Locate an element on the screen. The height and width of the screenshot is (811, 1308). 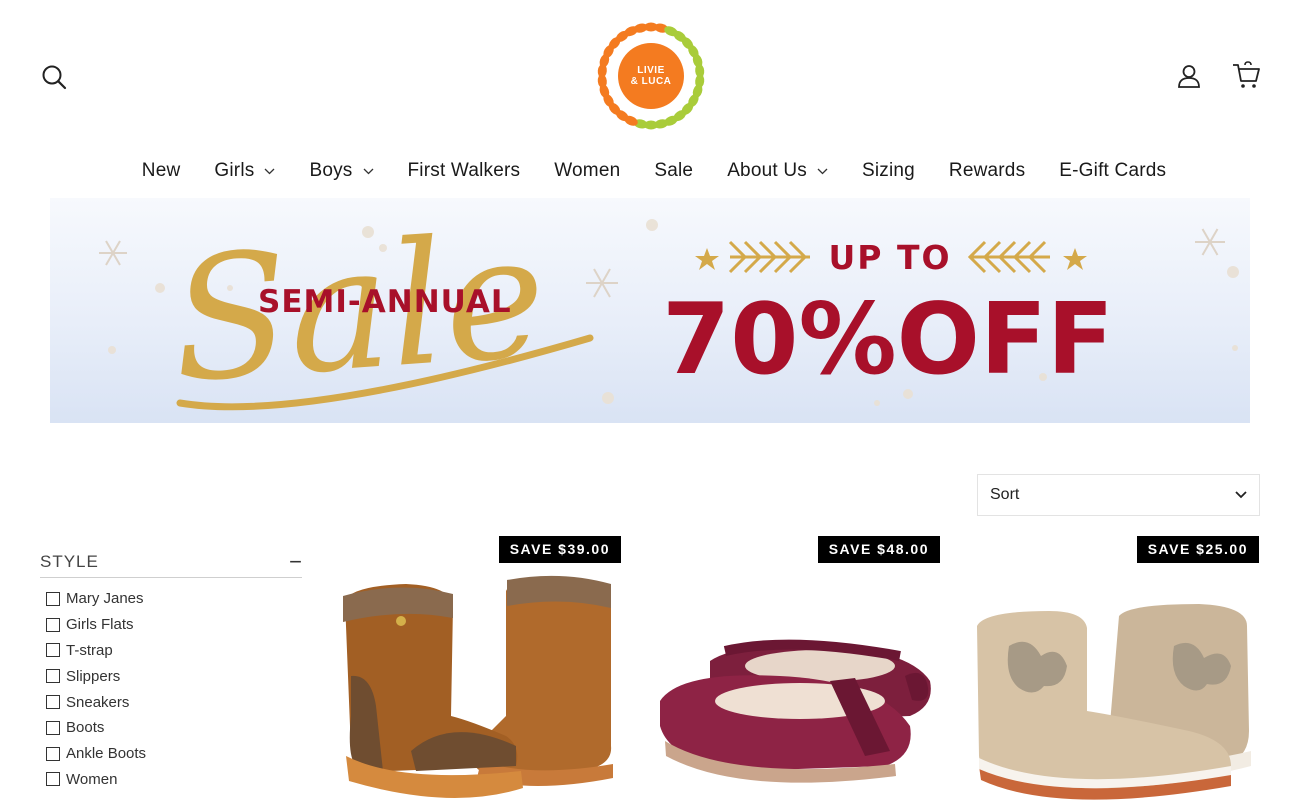
product-card: SAVE $39.00 is located at coordinates (476, 673).